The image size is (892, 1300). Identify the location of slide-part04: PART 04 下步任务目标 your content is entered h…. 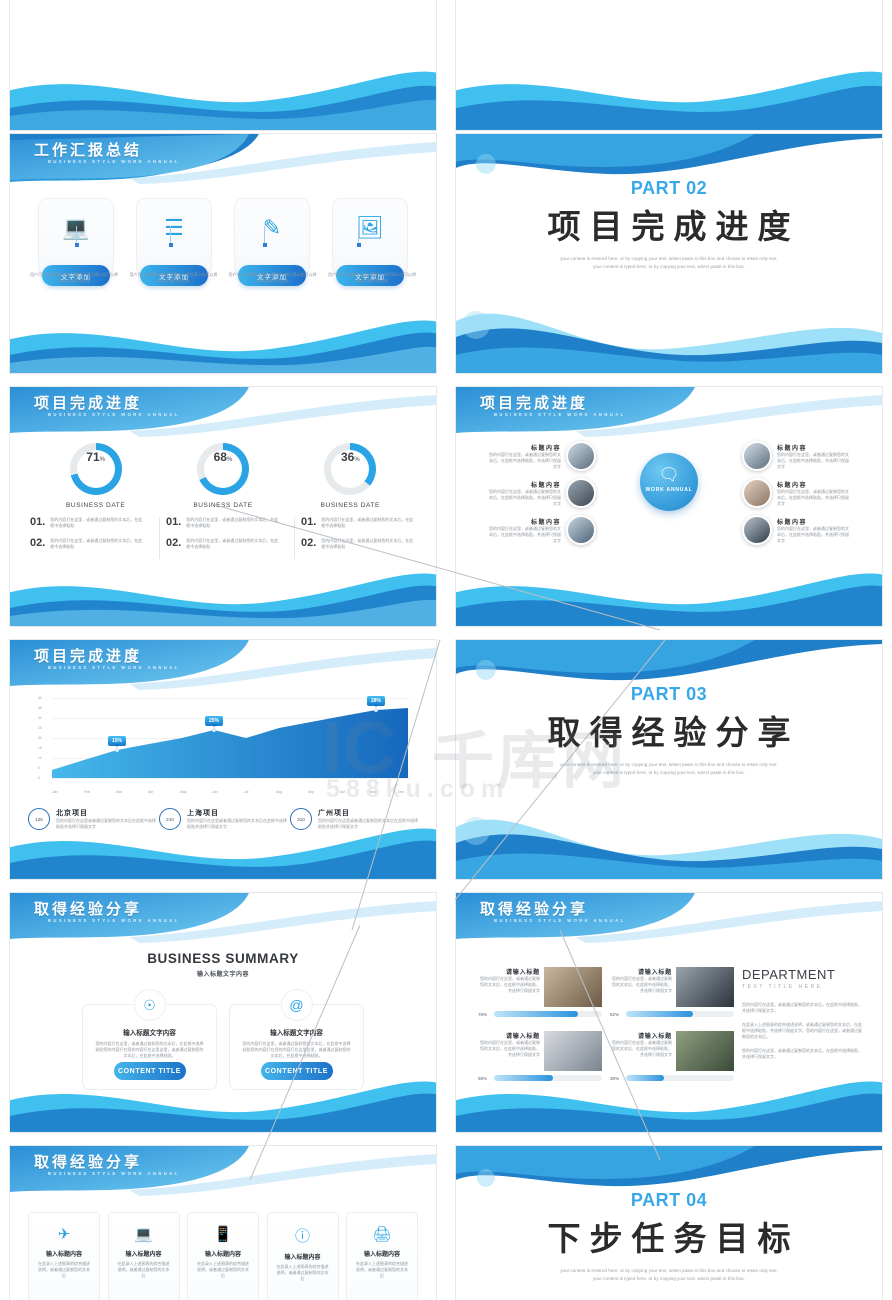
(669, 1222).